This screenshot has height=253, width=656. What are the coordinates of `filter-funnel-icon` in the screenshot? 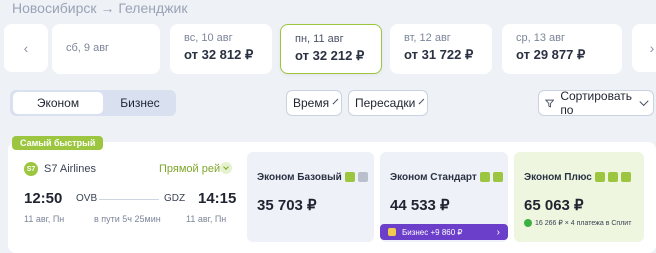 It's located at (550, 103).